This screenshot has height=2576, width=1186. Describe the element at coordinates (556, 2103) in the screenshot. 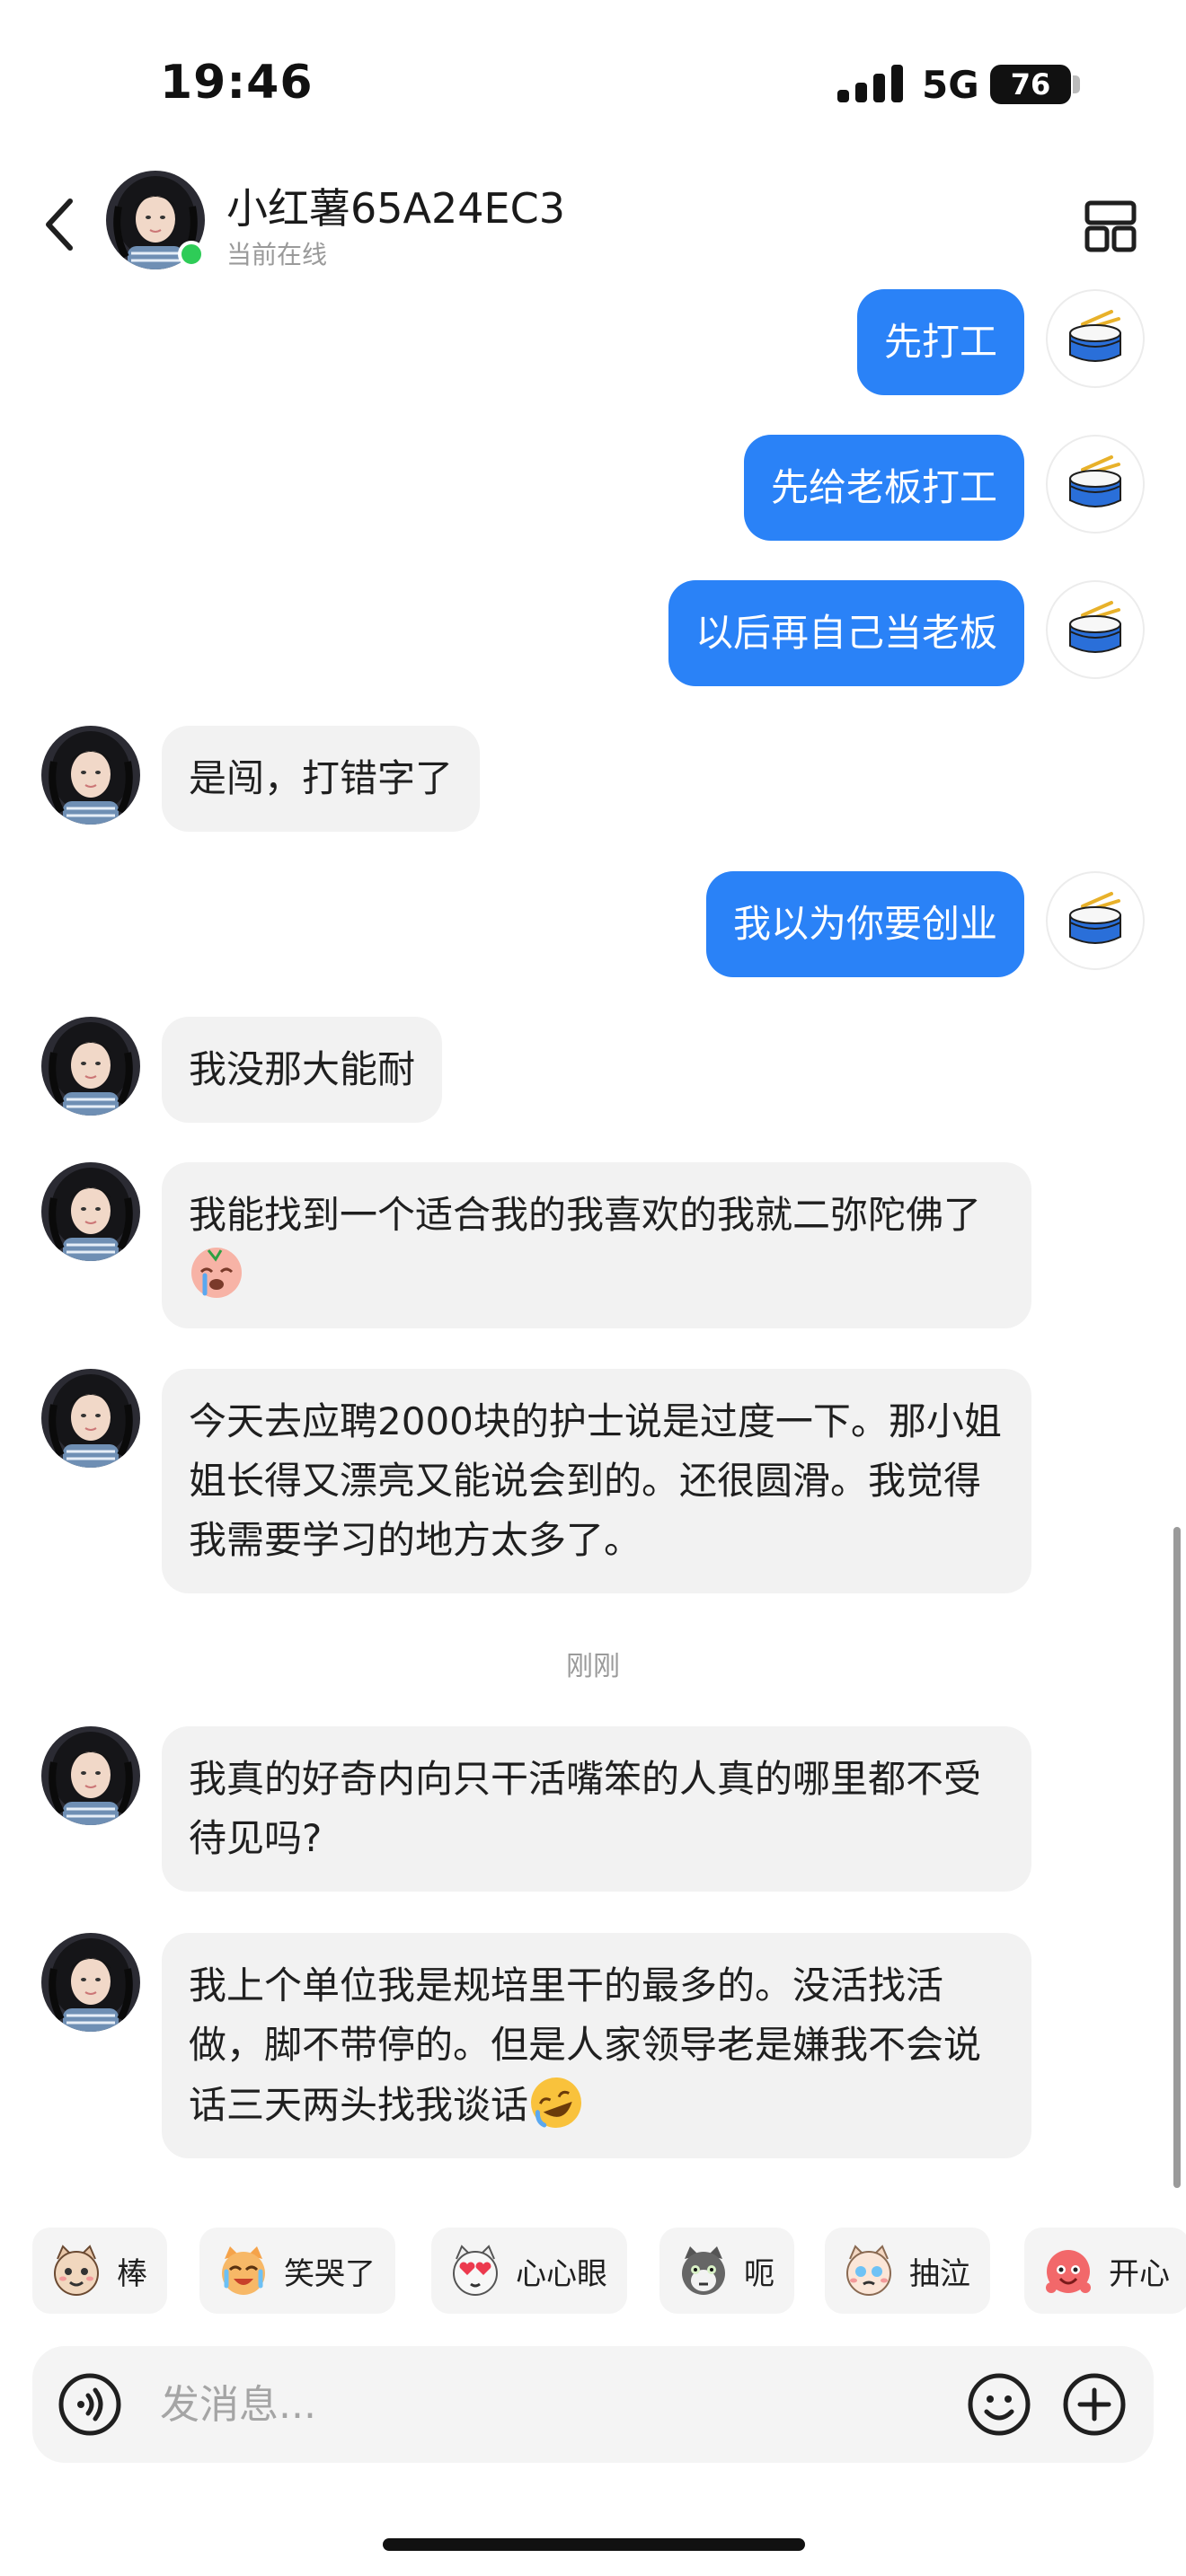

I see `rofl-face-icon` at that location.